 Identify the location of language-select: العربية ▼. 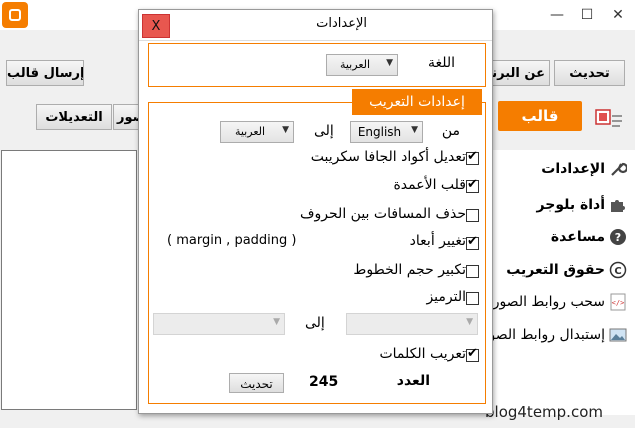
(362, 65).